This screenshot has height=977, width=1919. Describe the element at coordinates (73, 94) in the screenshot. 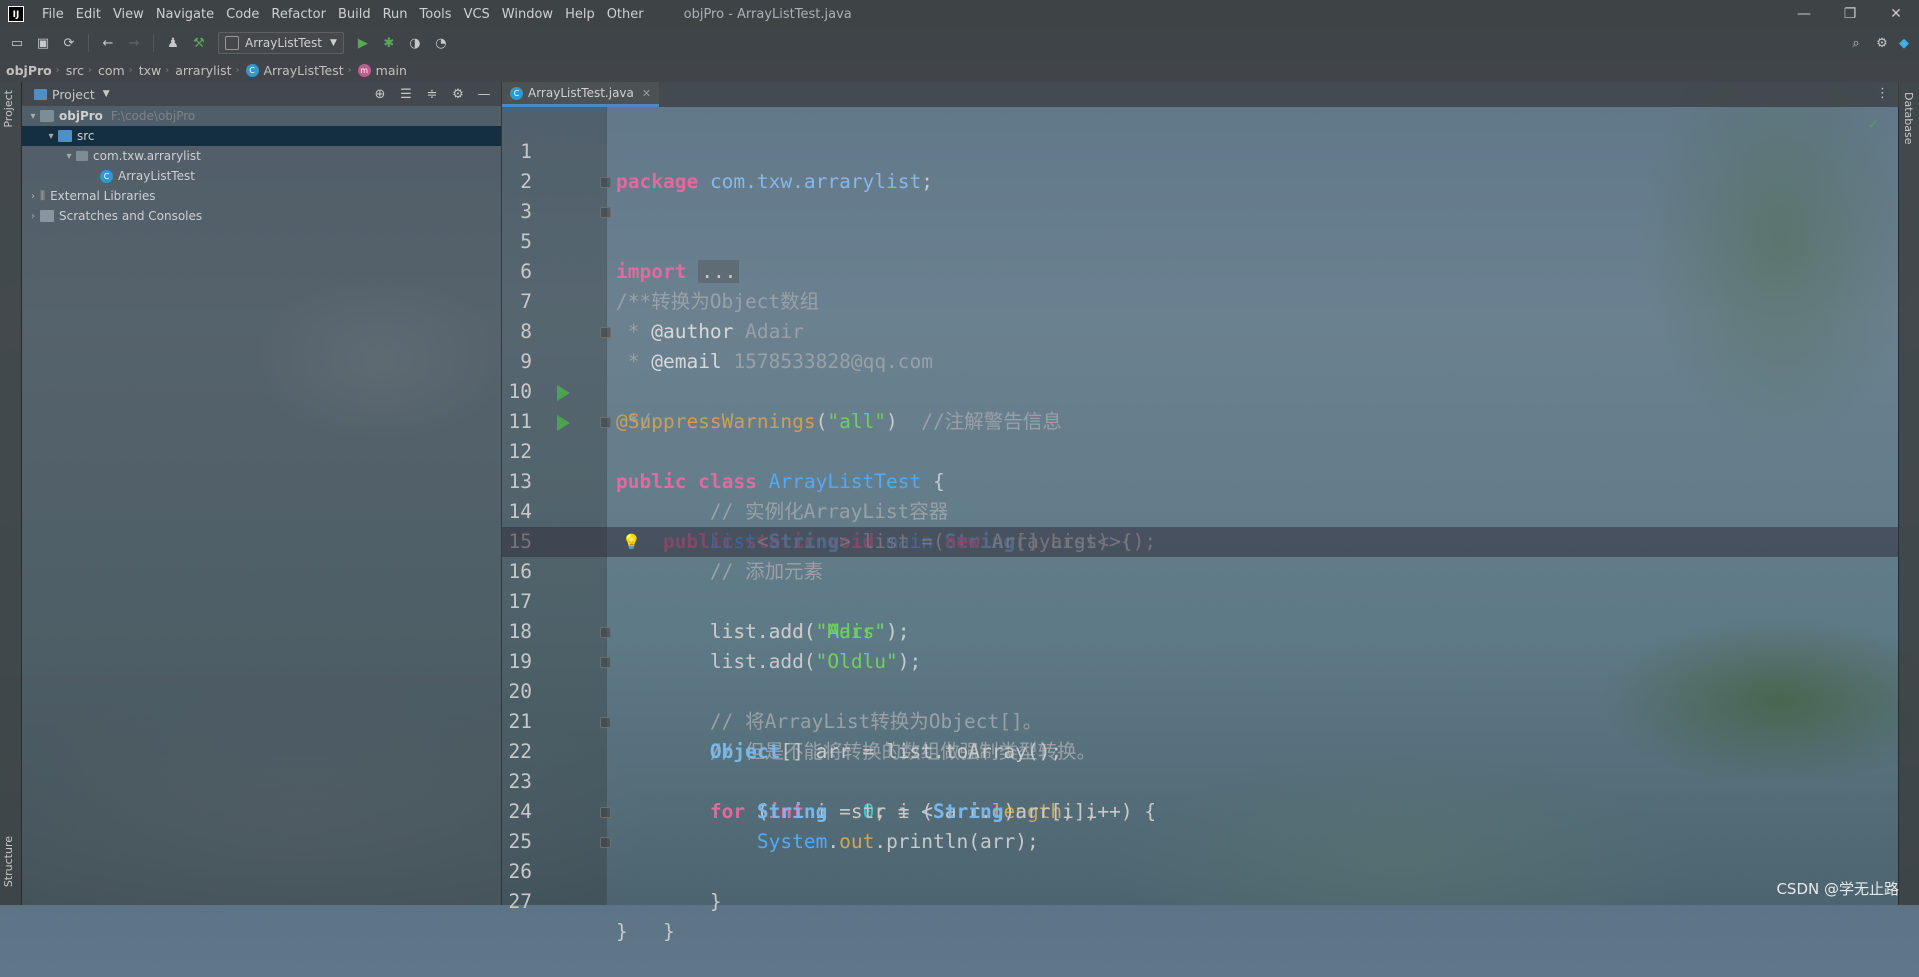

I see `project-panel-title: Project` at that location.